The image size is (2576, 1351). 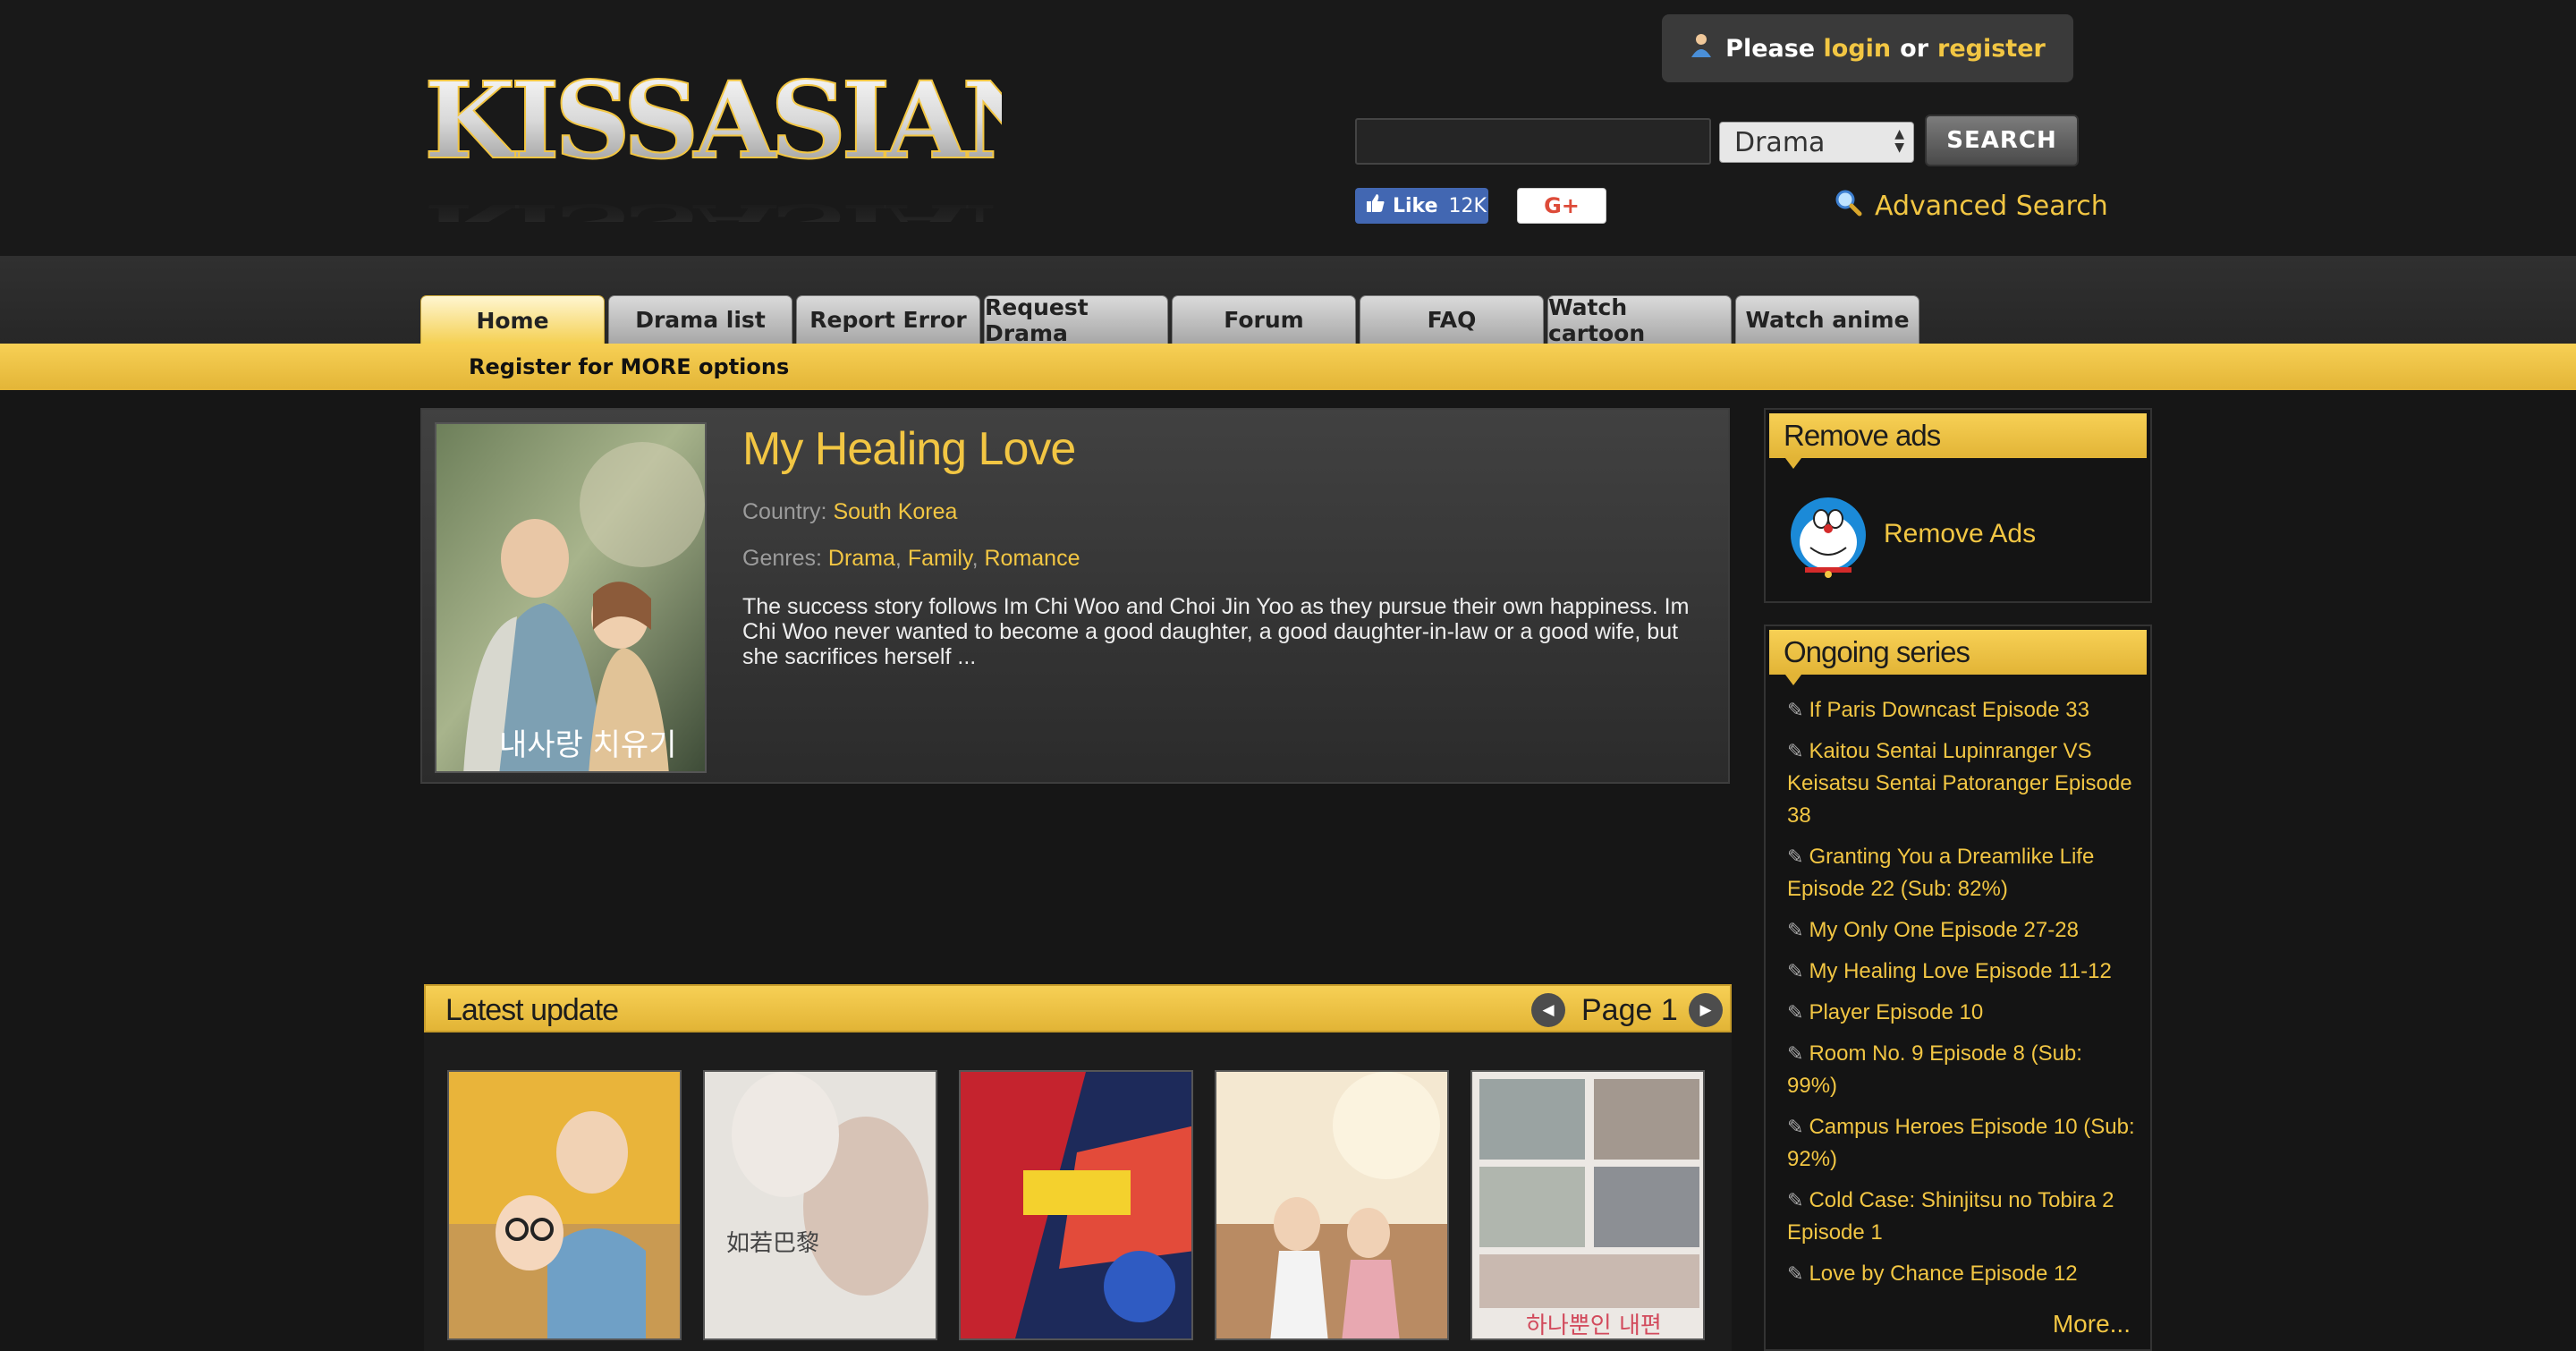 I want to click on genre-link: Family, so click(x=940, y=558).